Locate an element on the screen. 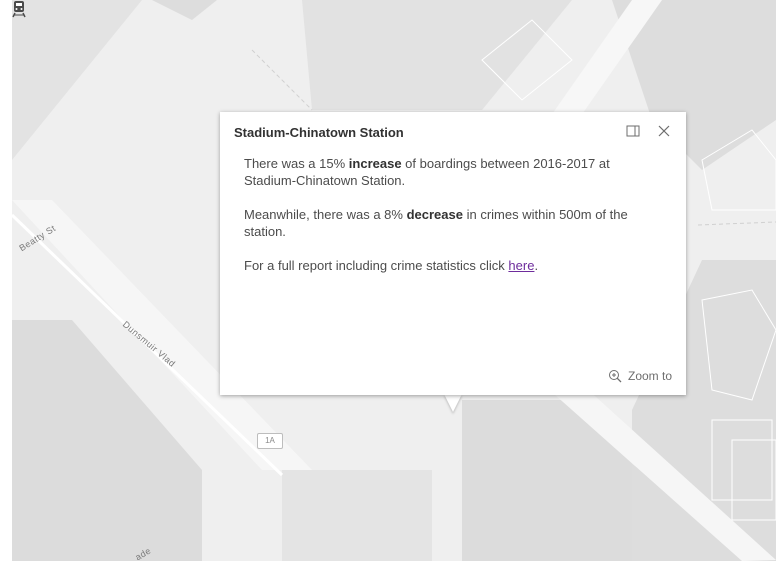 This screenshot has height=561, width=781. report-text-end: . is located at coordinates (536, 265).